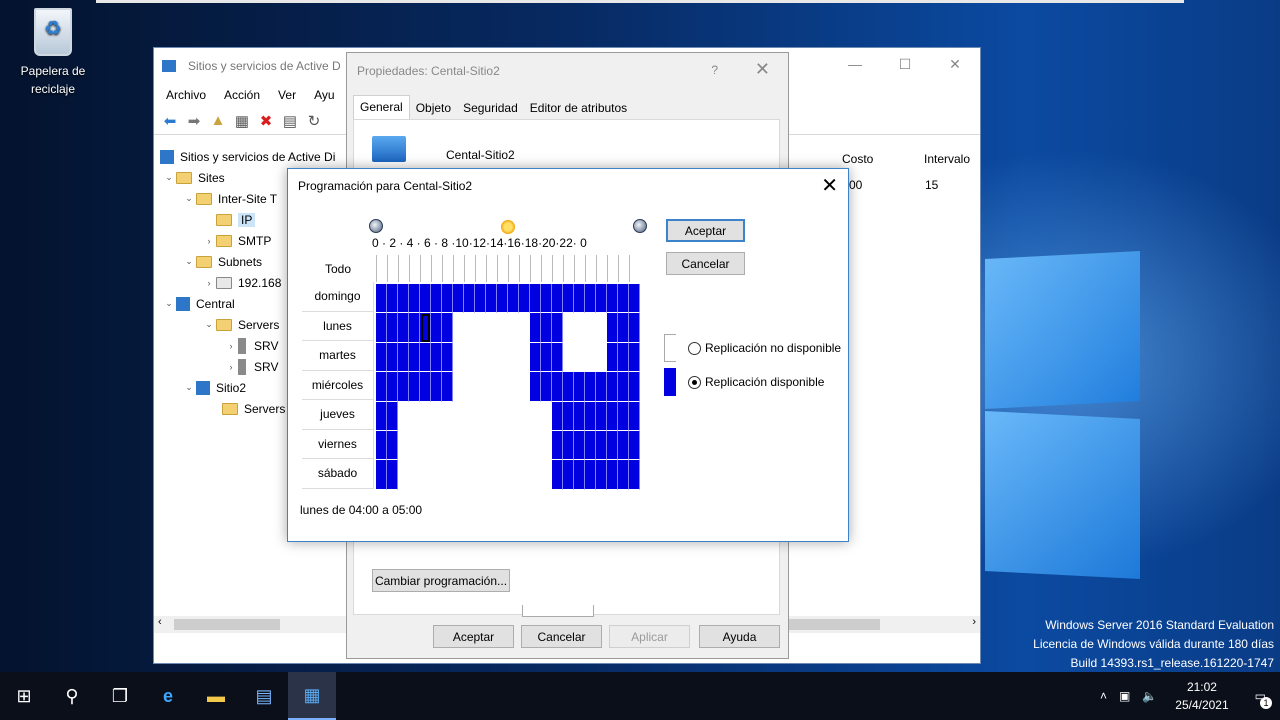  What do you see at coordinates (578, 108) in the screenshot?
I see `tab-editor-atributos: Editor de atributos` at bounding box center [578, 108].